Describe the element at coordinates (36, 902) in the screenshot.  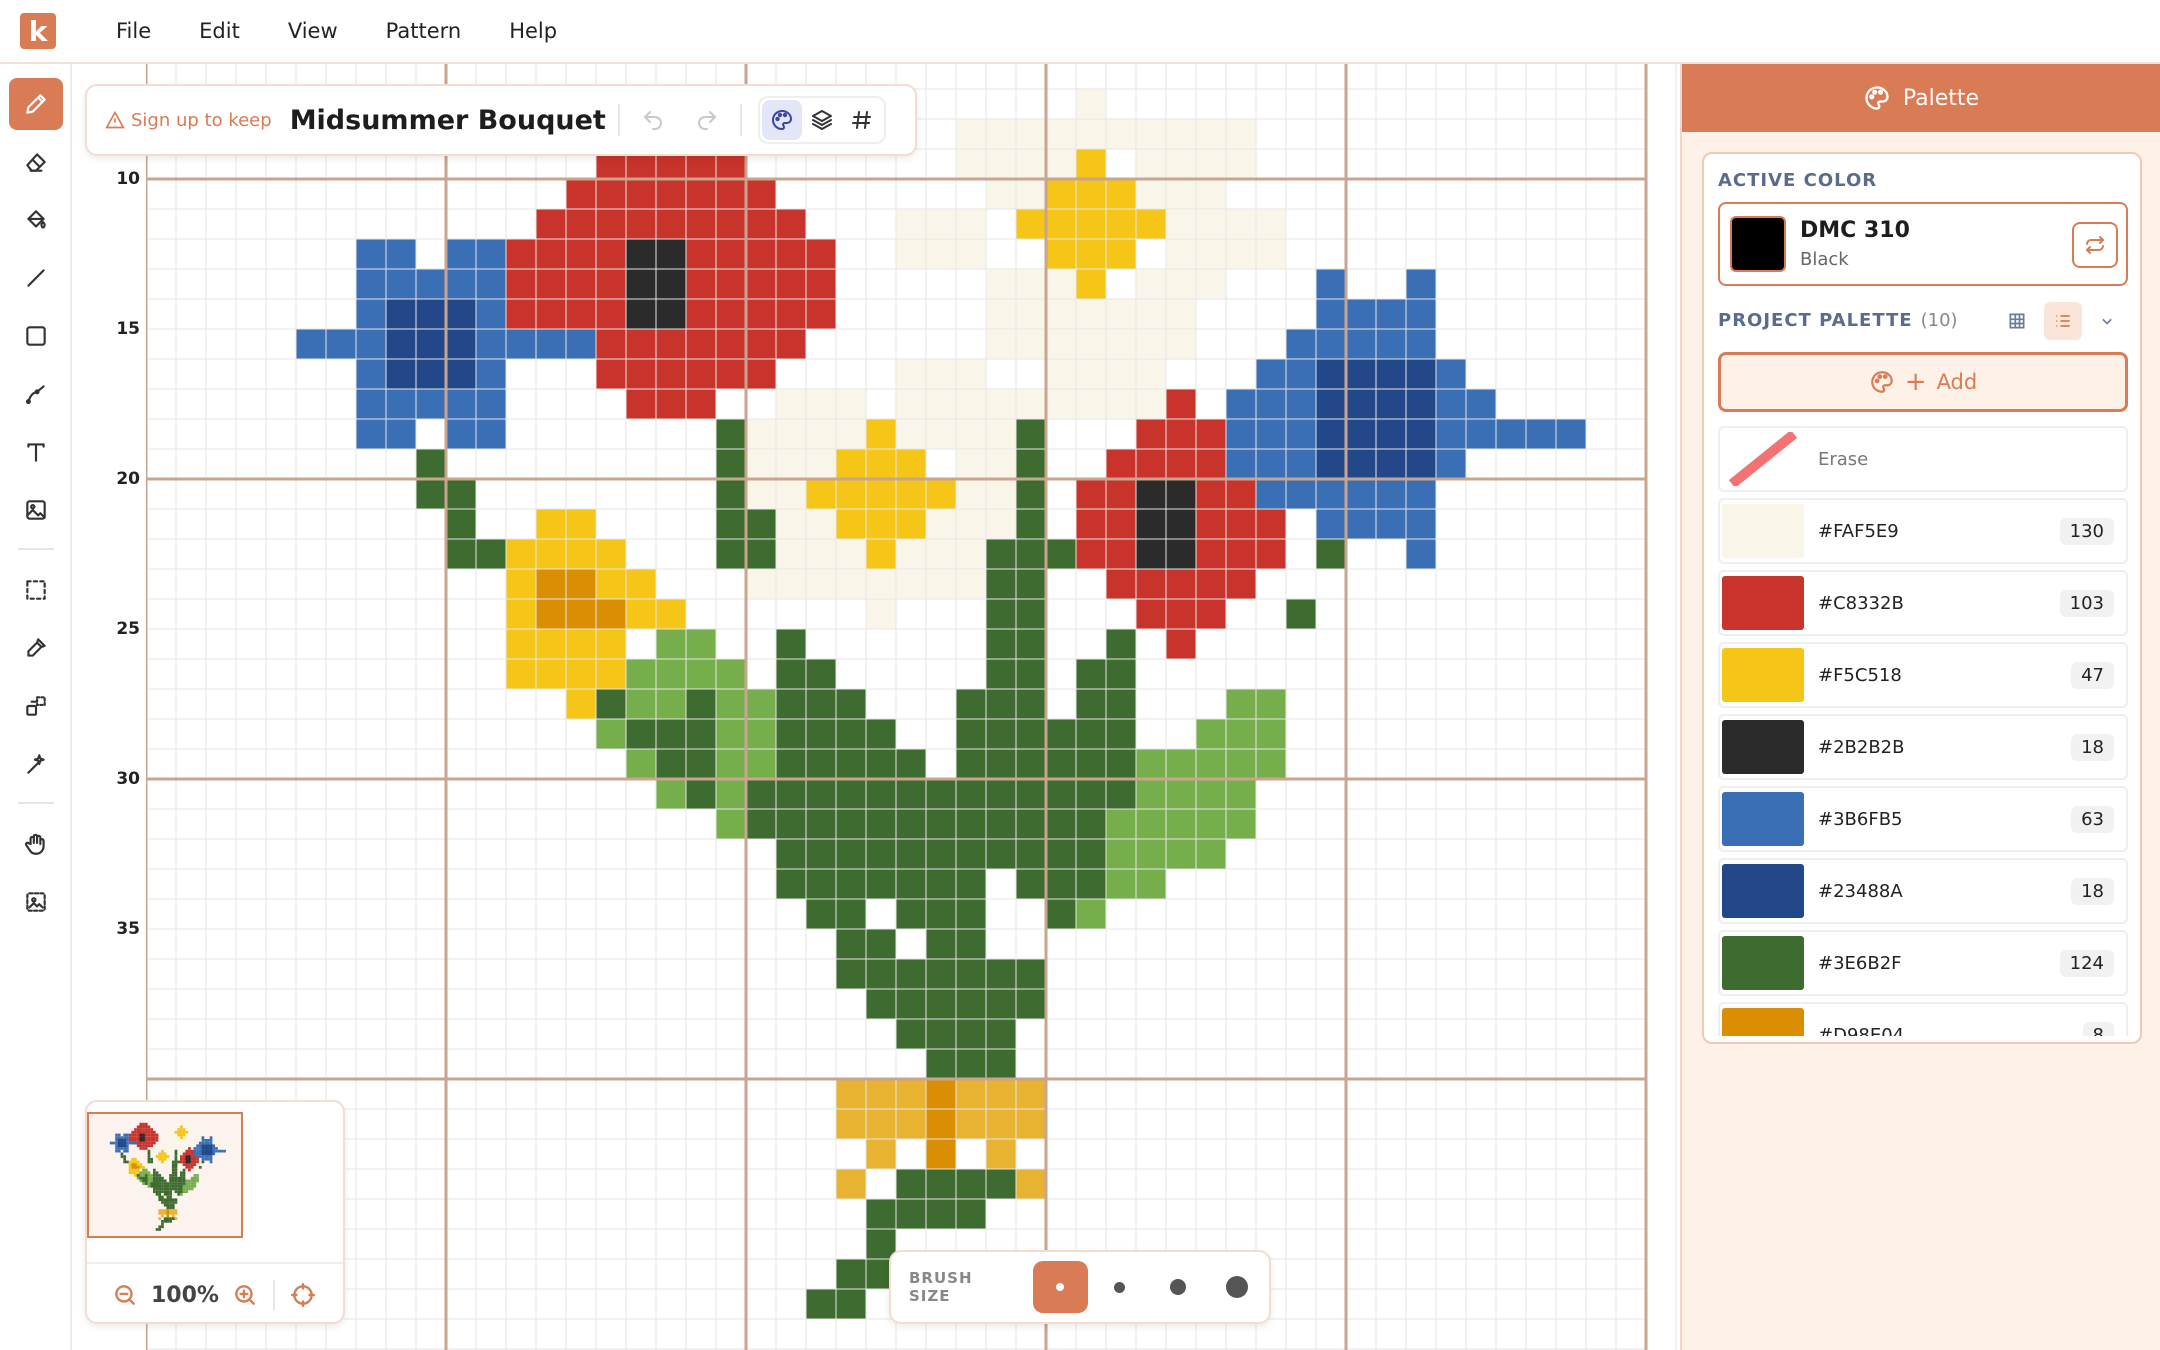
I see `image-tracing-tool` at that location.